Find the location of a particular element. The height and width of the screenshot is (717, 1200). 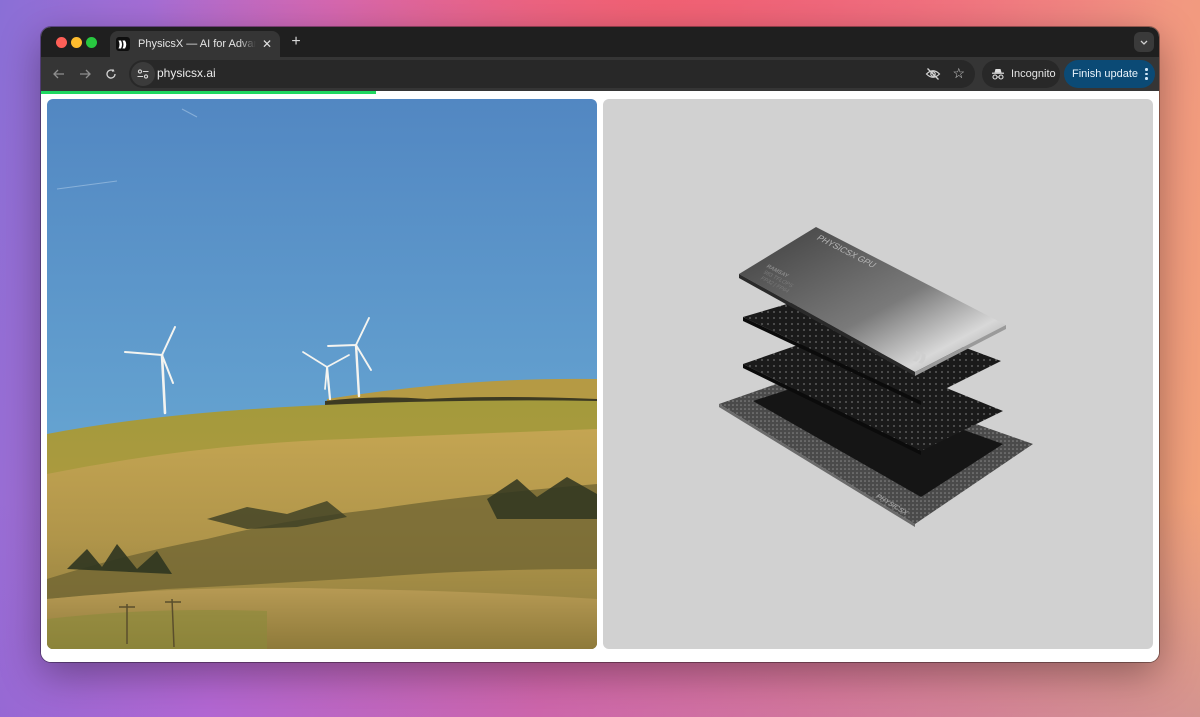

tab-title: PhysicsX — AI for Advanced Engineering is located at coordinates (197, 44).